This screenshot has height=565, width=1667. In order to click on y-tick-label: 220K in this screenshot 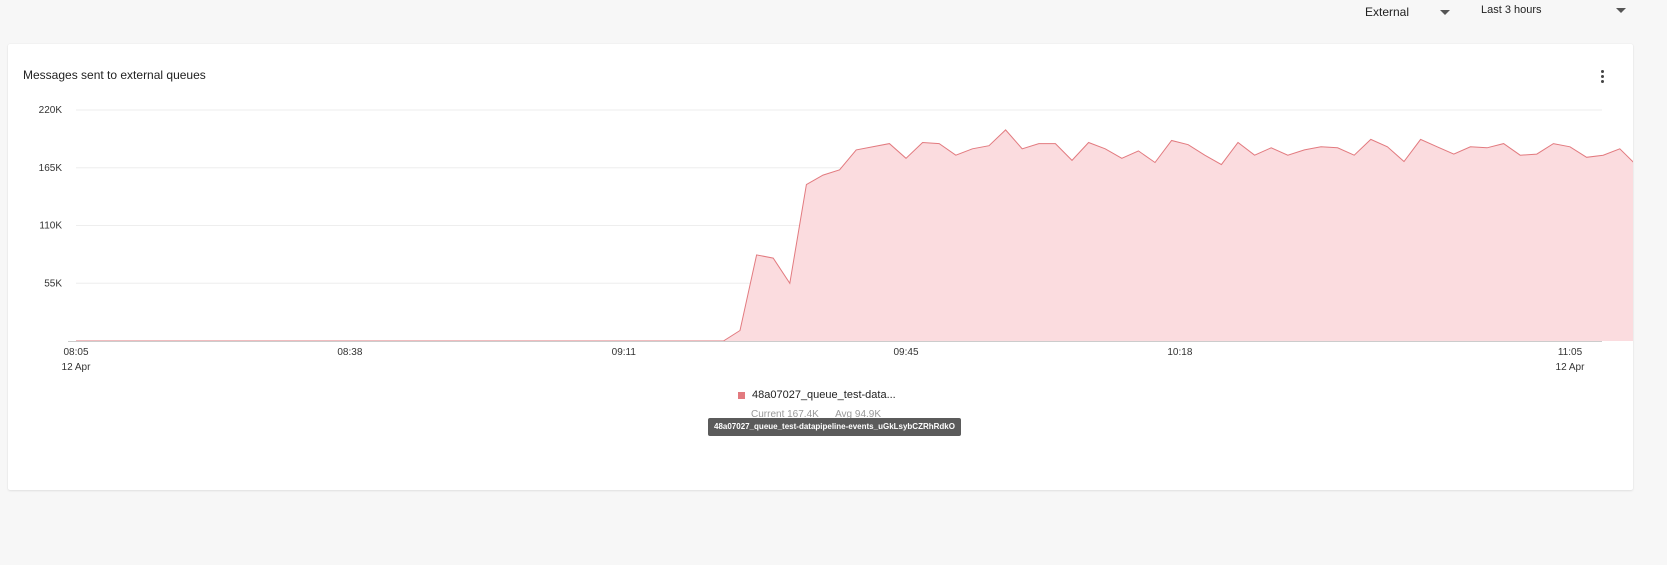, I will do `click(51, 110)`.